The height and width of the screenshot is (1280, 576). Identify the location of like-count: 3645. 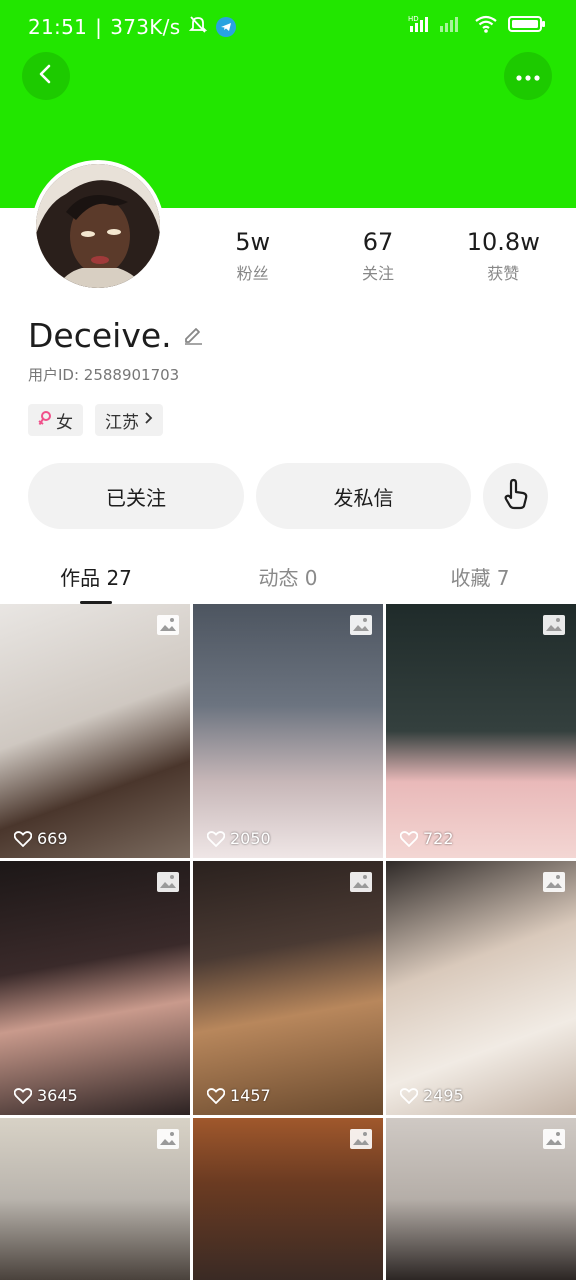
(46, 1095).